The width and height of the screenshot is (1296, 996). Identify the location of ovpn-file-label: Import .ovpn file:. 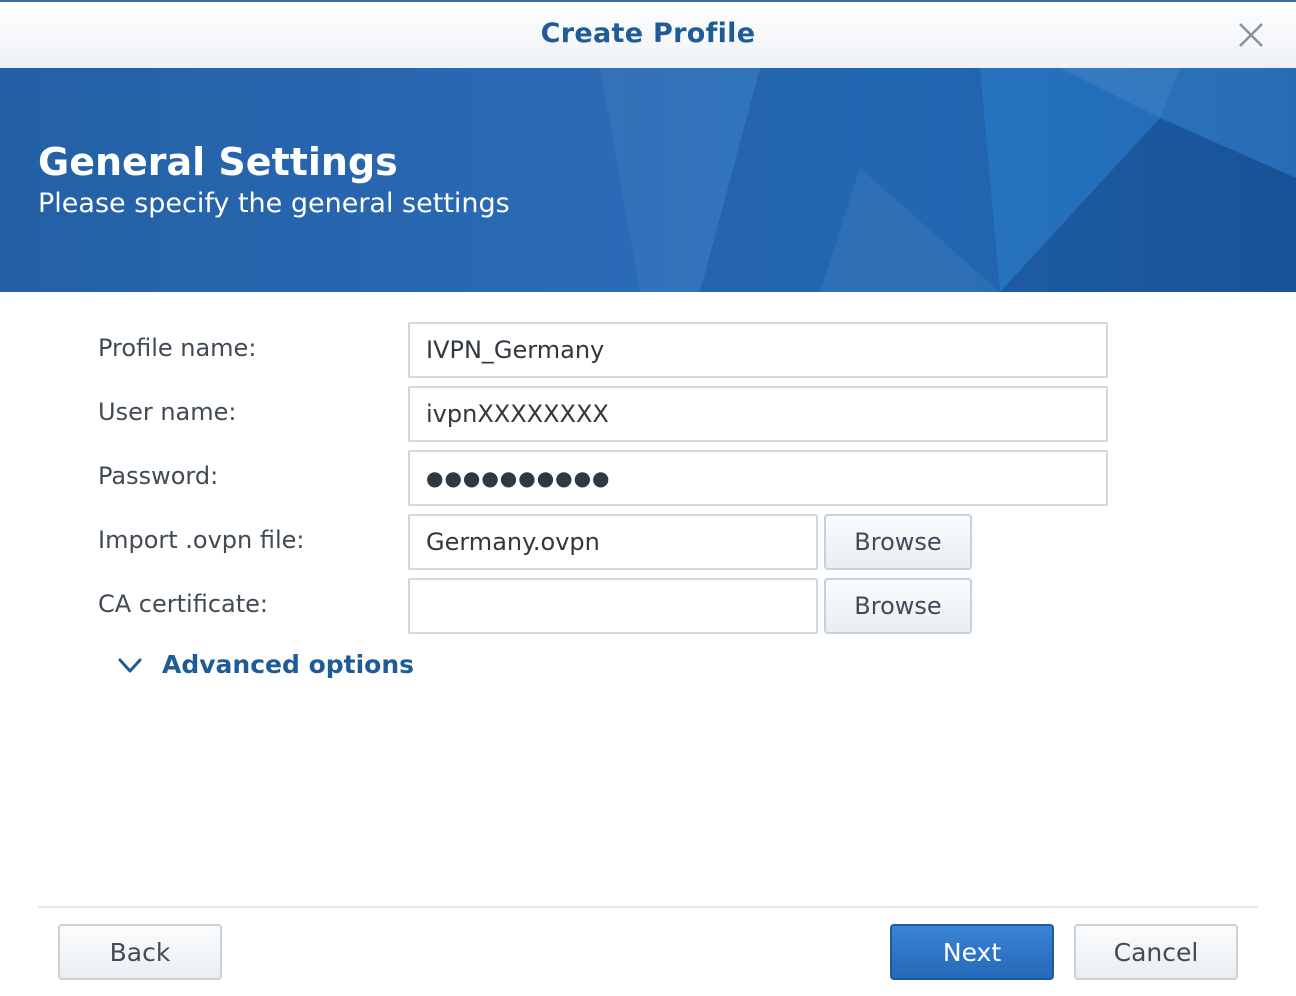
(201, 540).